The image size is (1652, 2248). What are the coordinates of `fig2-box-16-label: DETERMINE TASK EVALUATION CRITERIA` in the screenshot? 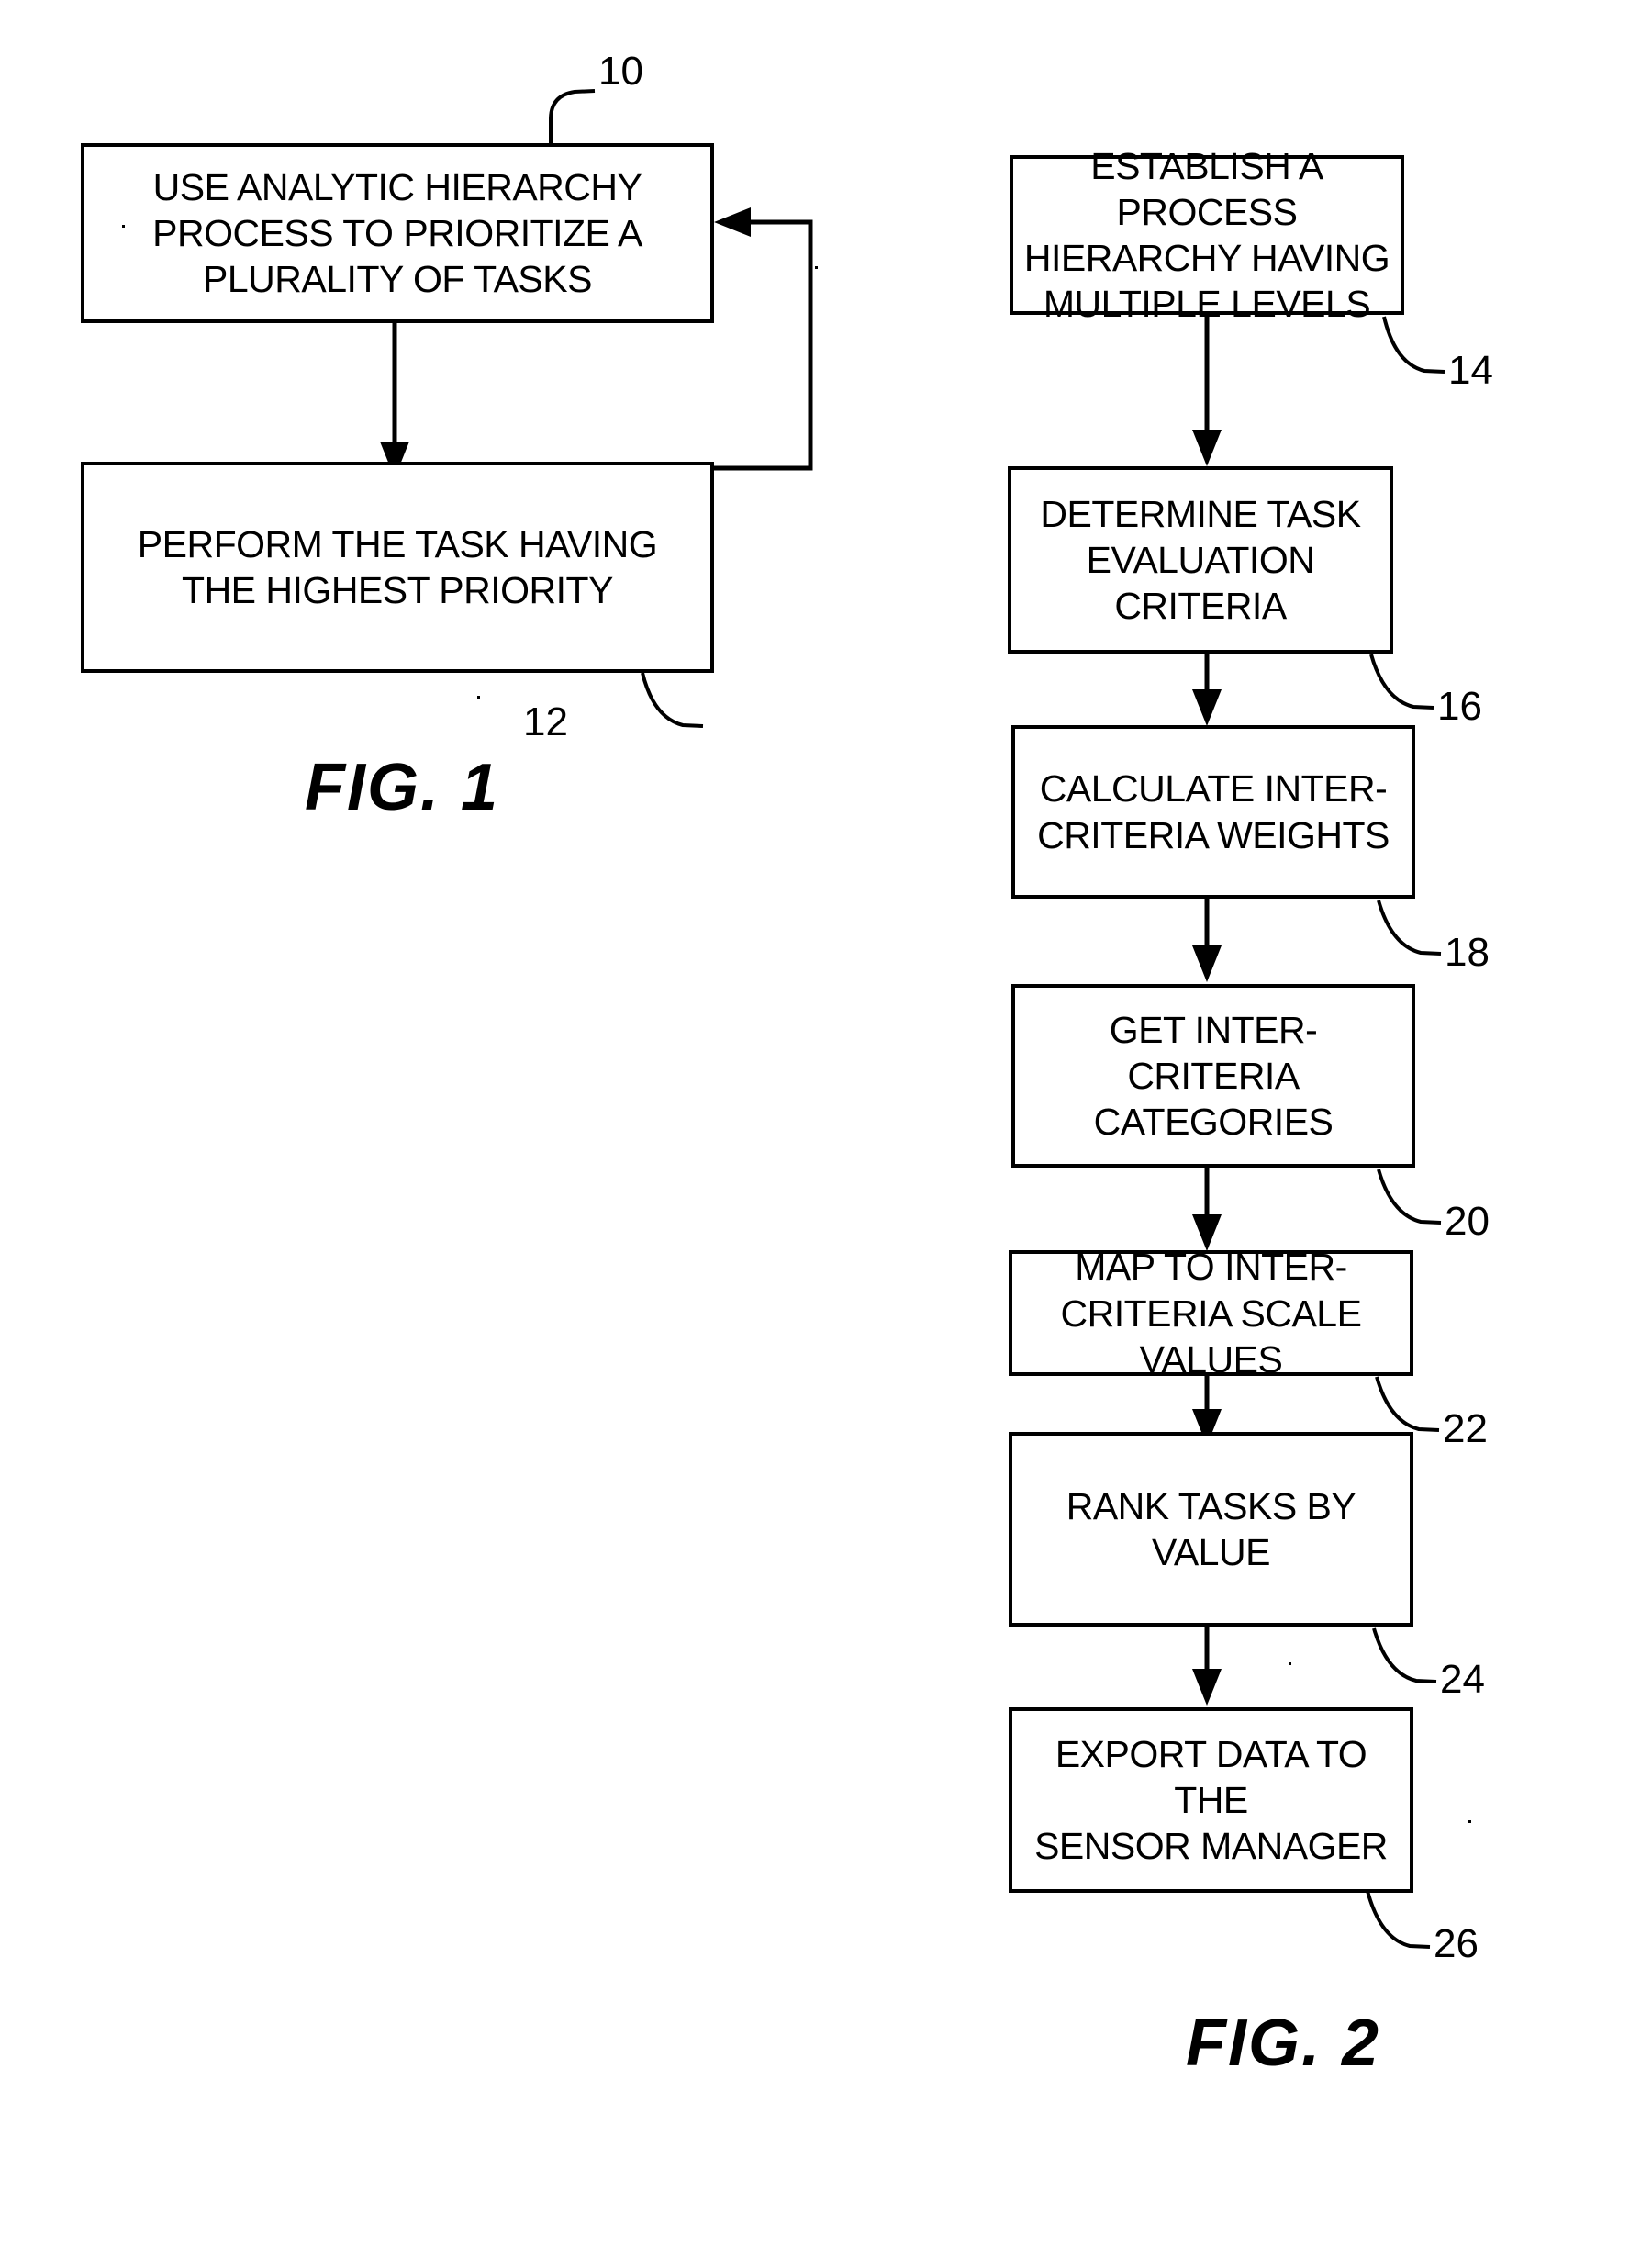 It's located at (1201, 559).